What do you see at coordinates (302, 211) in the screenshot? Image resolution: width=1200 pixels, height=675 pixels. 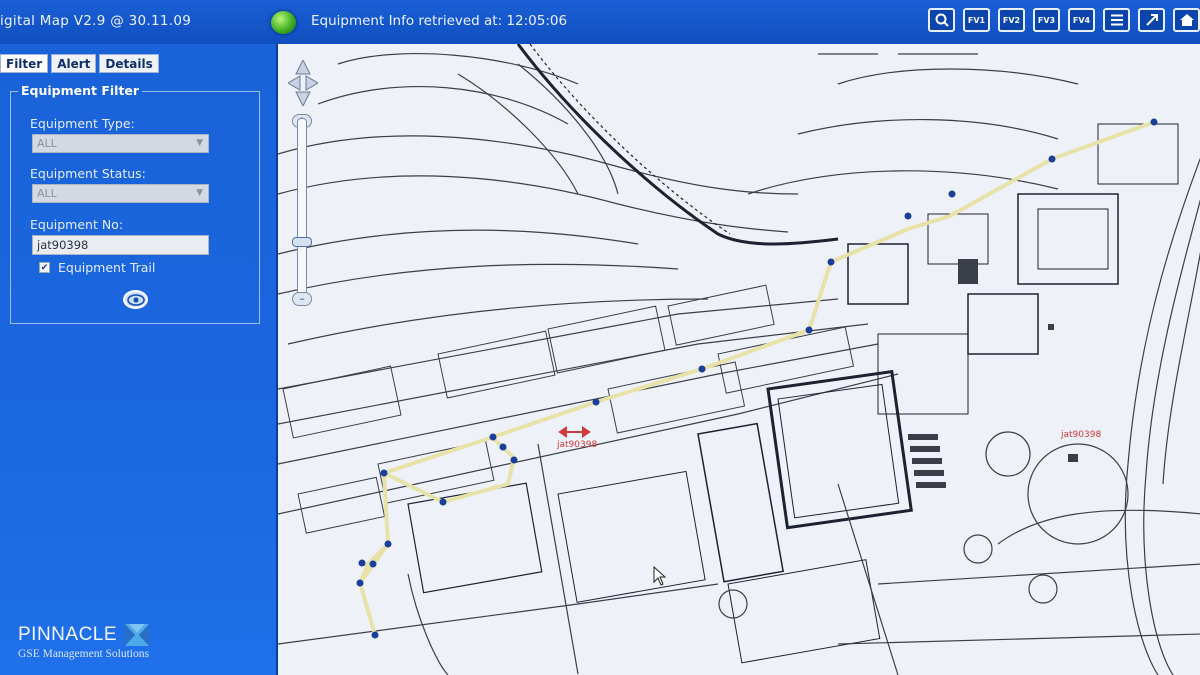 I see `zoom-slider-track` at bounding box center [302, 211].